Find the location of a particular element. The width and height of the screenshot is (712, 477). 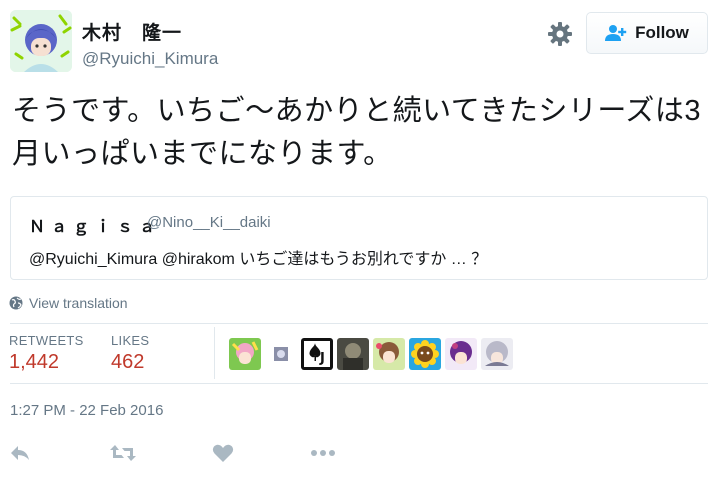

more-icon is located at coordinates (323, 453).